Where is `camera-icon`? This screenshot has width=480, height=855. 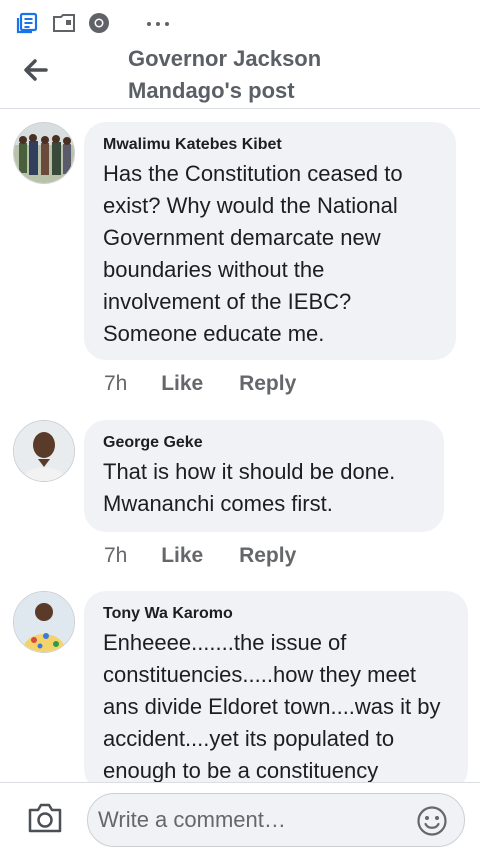 camera-icon is located at coordinates (45, 818).